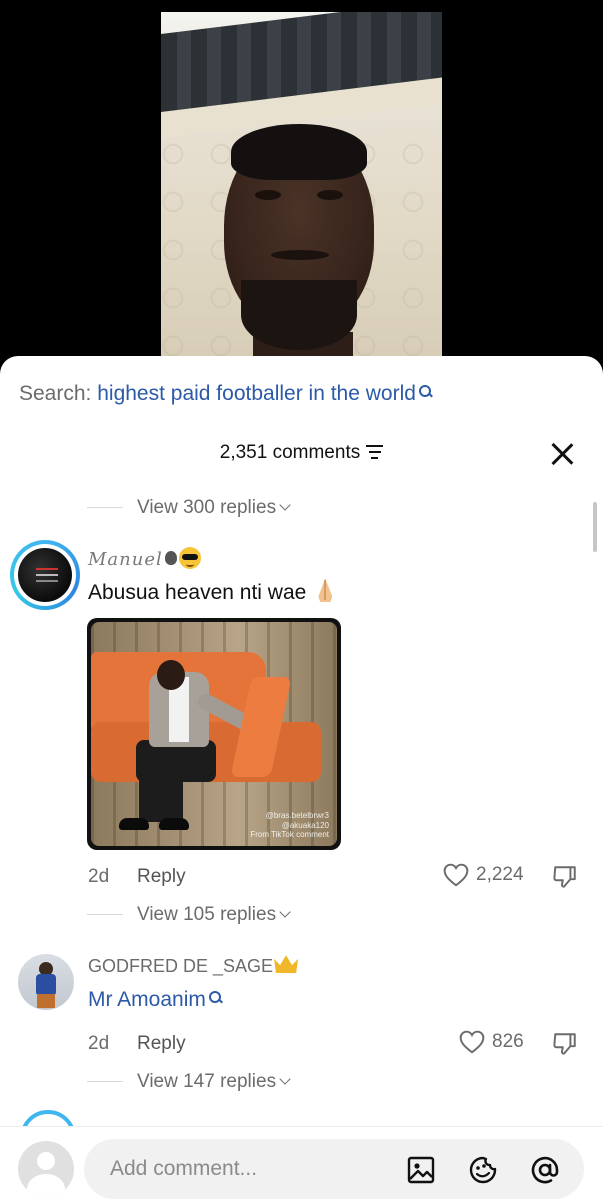 The width and height of the screenshot is (603, 1200). Describe the element at coordinates (375, 451) in the screenshot. I see `filter-icon` at that location.